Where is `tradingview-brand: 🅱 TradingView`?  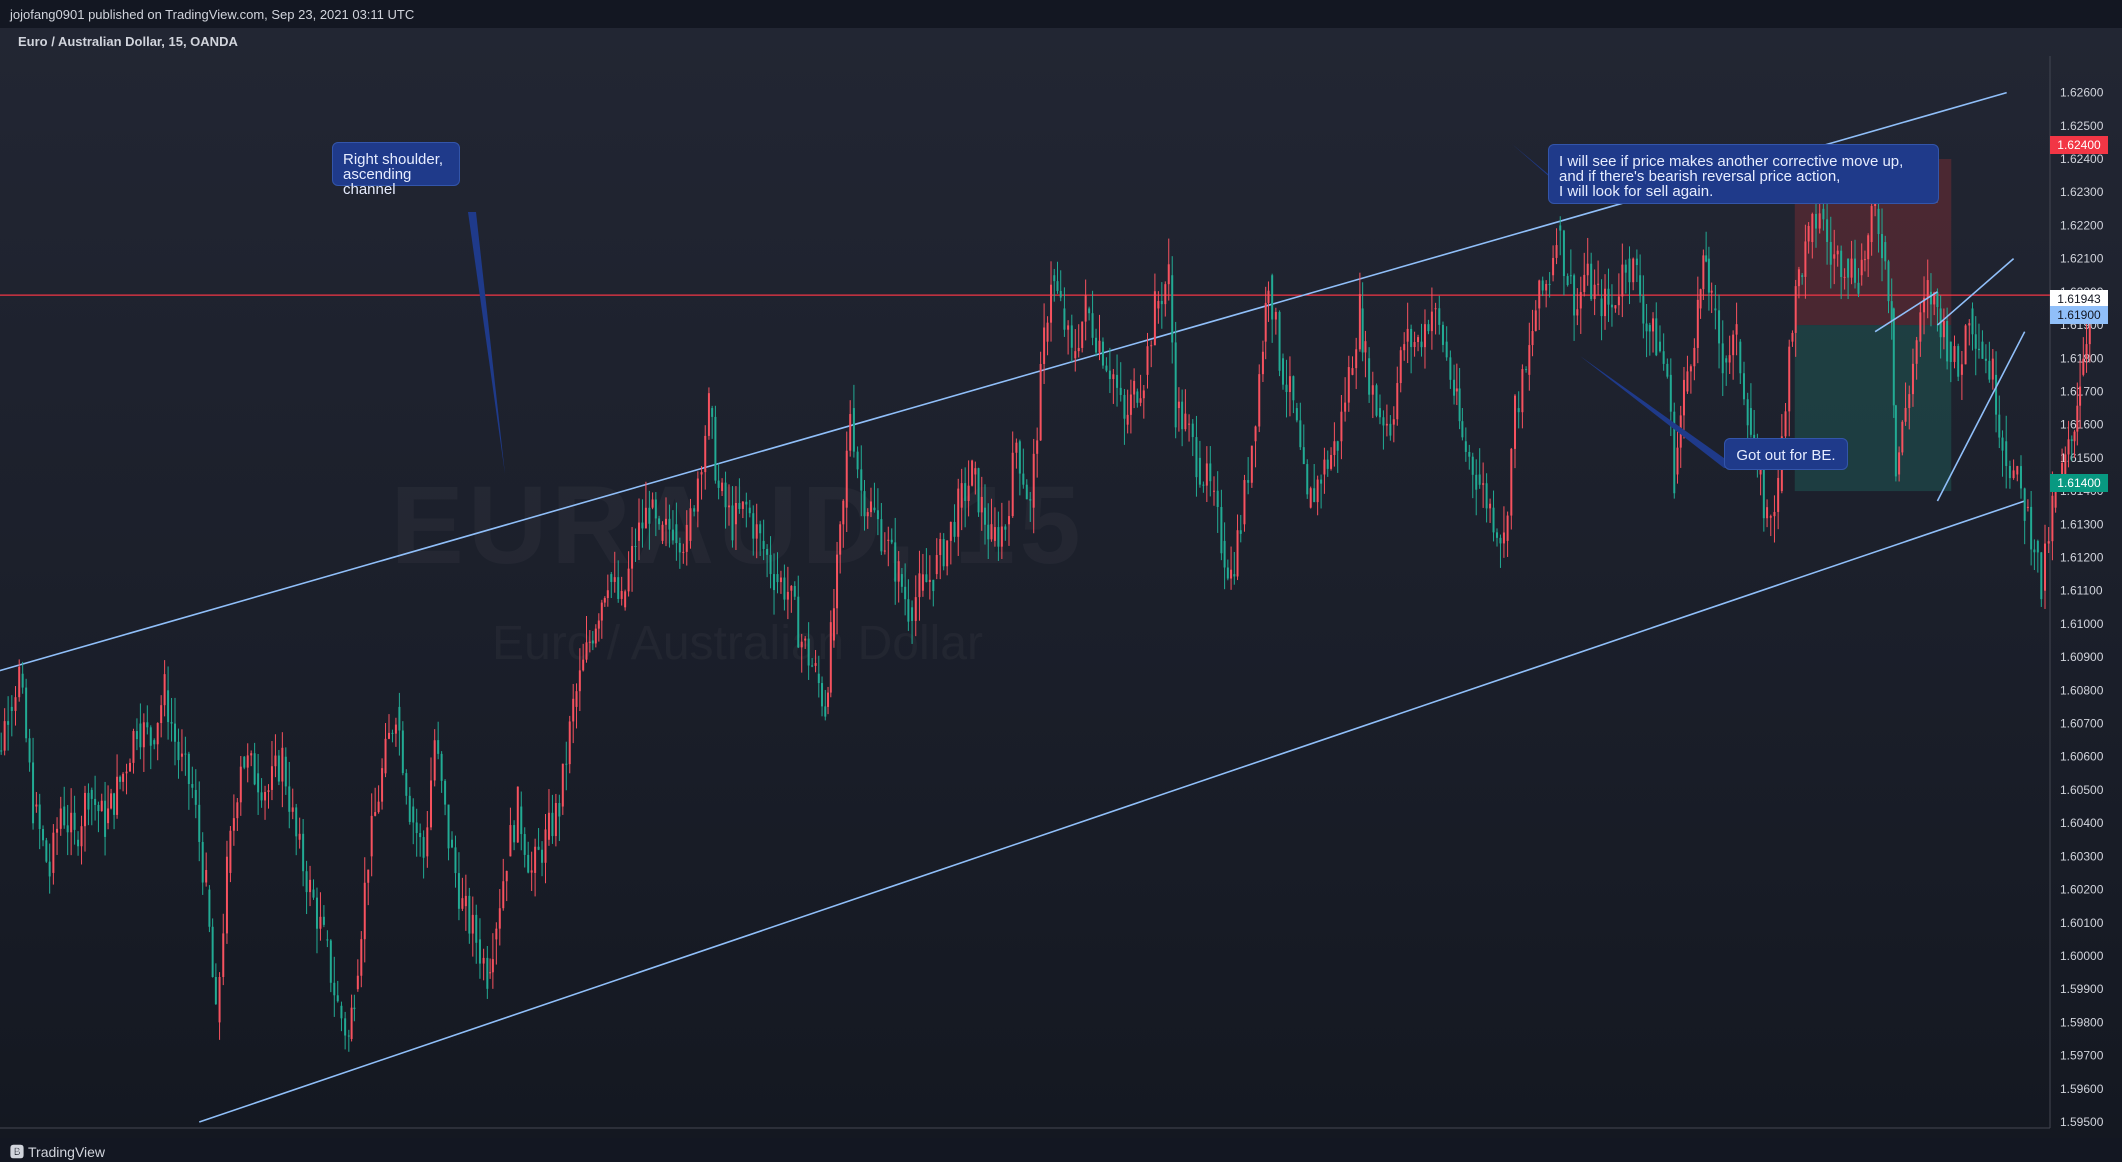 tradingview-brand: 🅱 TradingView is located at coordinates (57, 1152).